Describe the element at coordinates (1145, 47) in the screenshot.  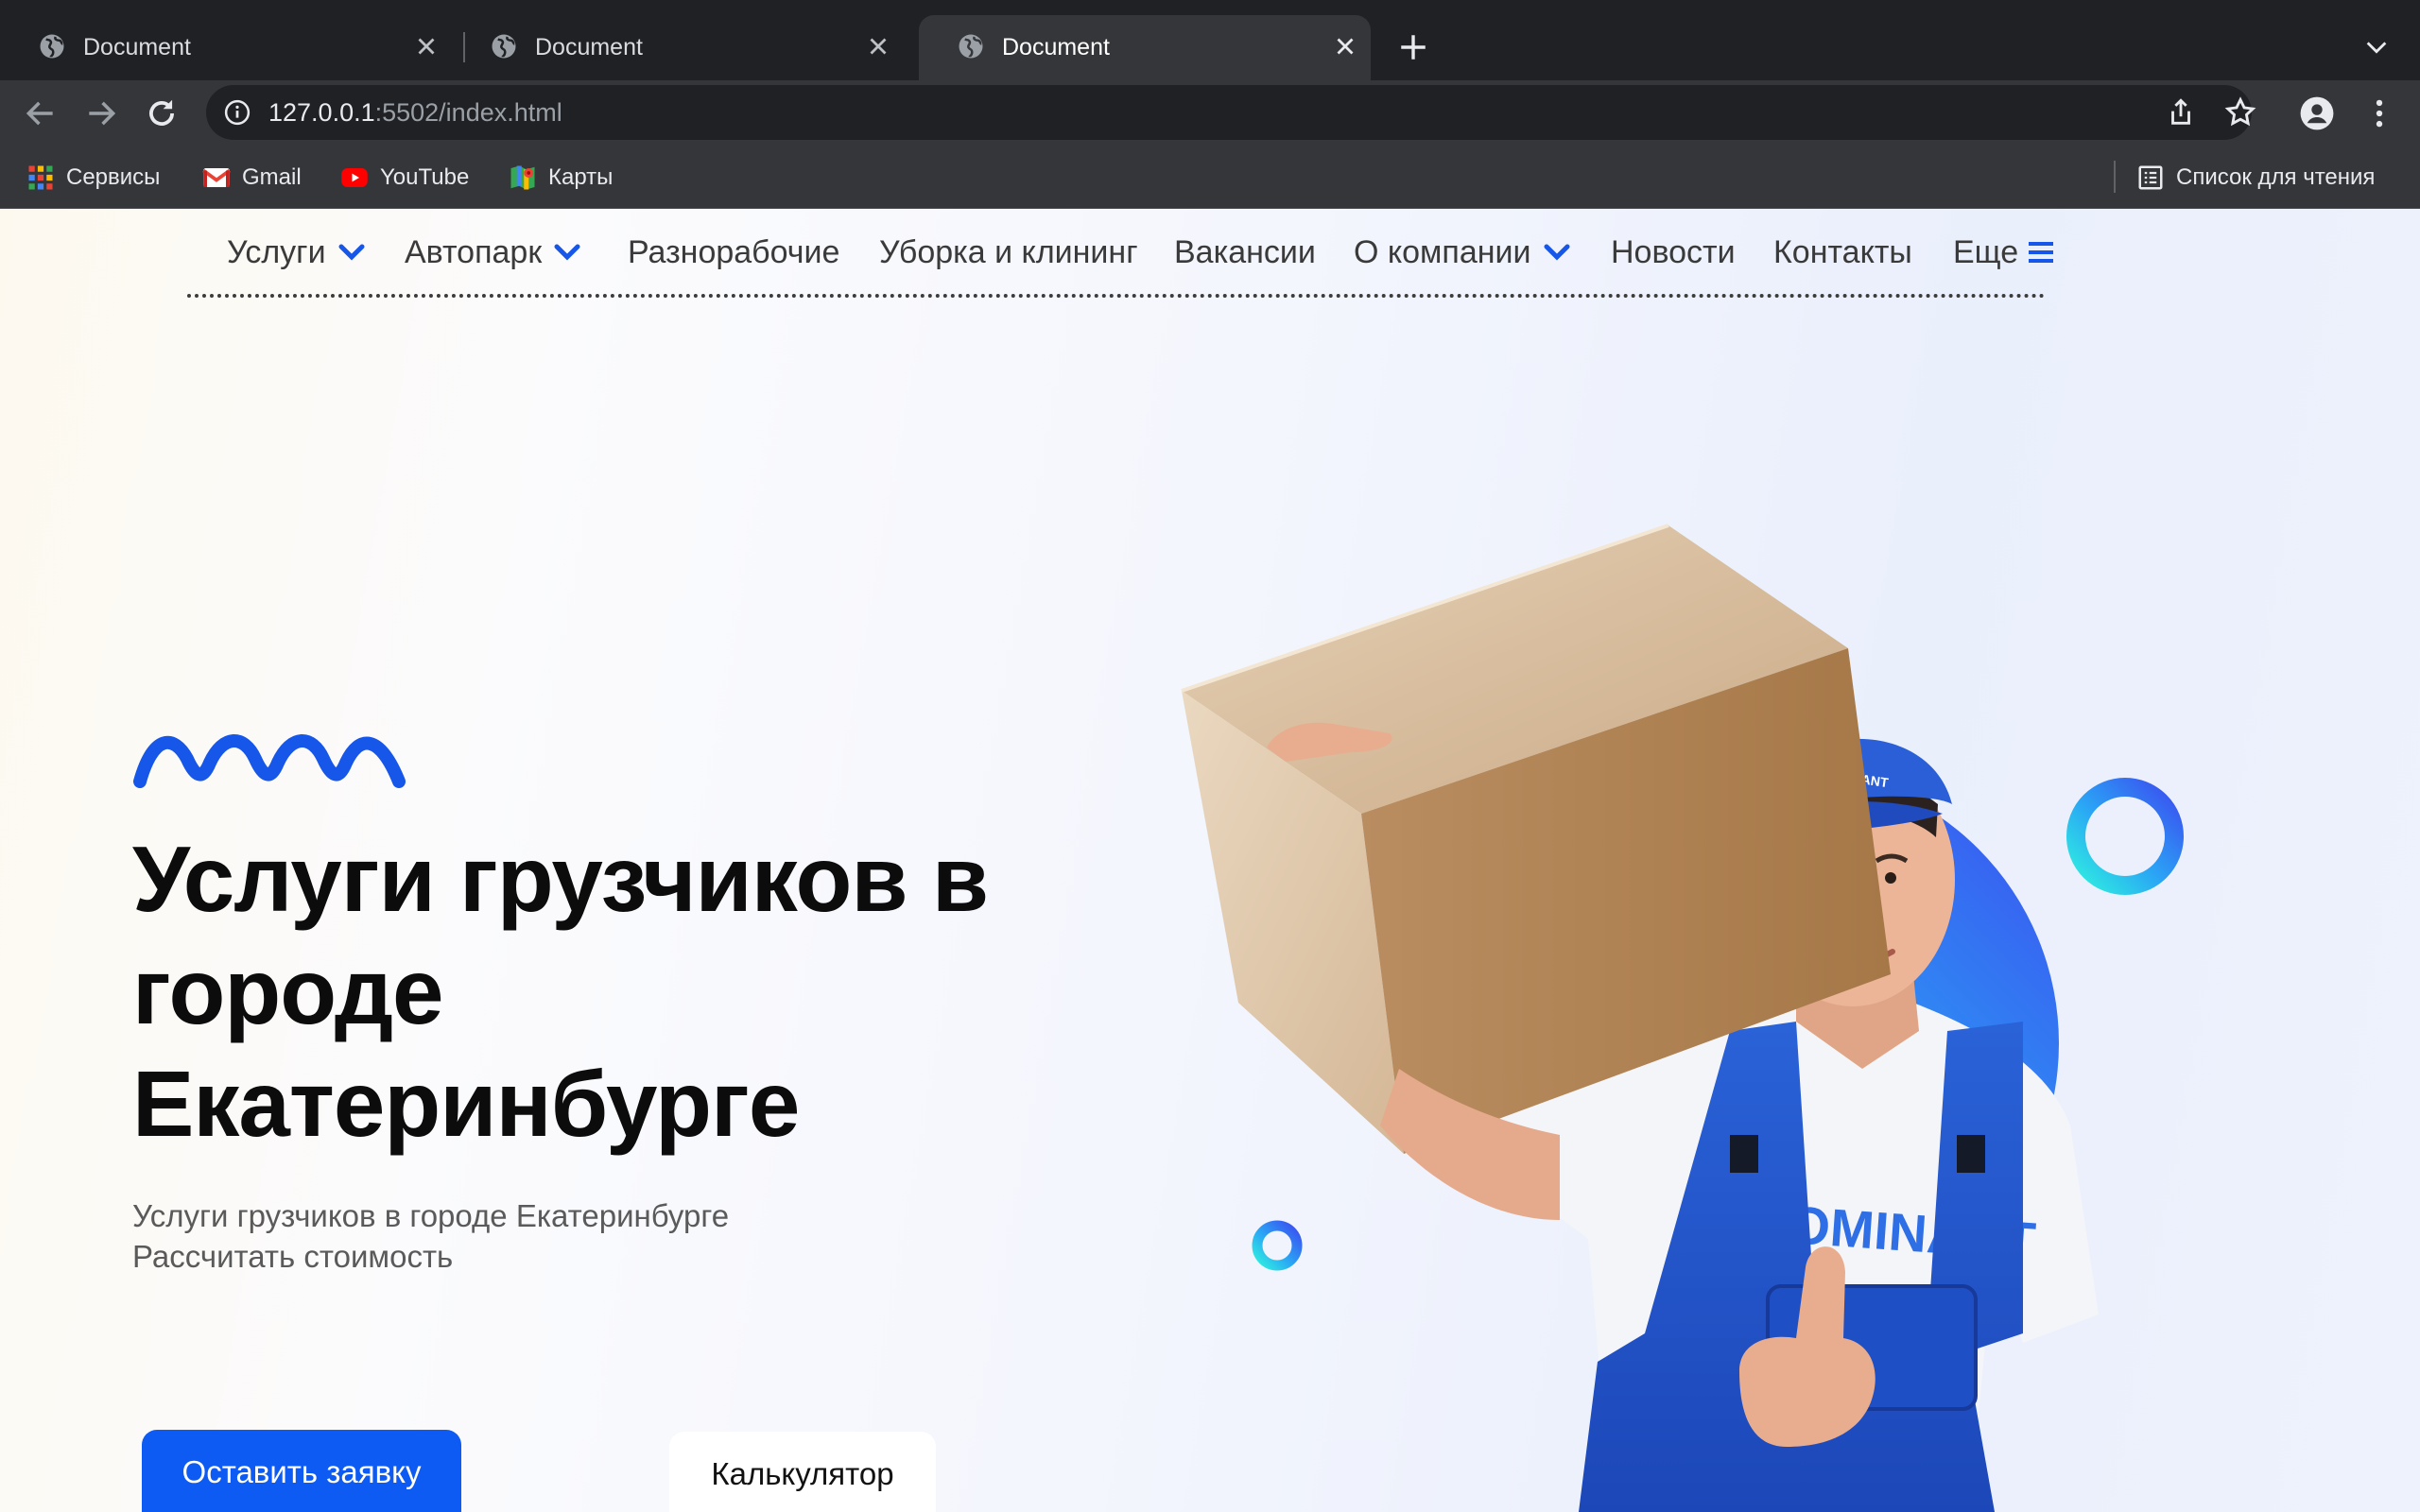
I see `browser-tab-3-active: Document` at that location.